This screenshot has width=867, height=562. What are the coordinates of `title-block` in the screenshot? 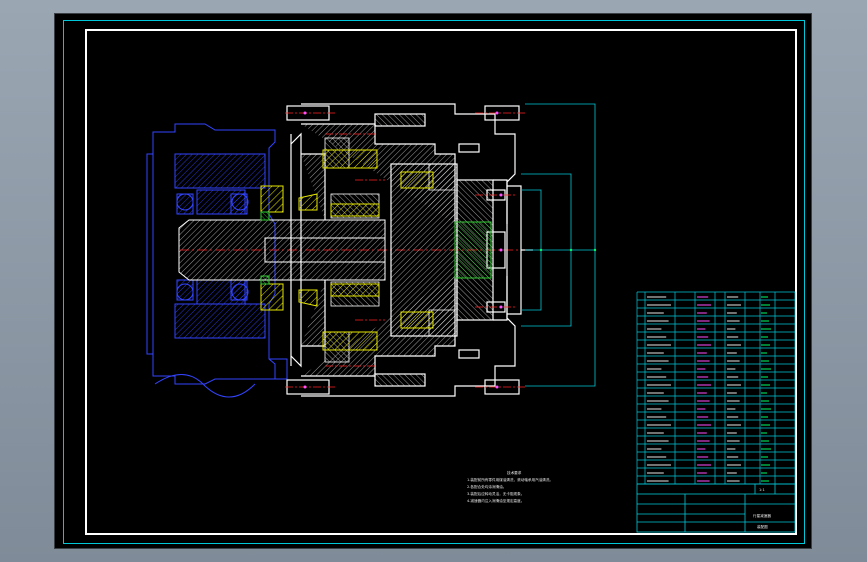 It's located at (716, 508).